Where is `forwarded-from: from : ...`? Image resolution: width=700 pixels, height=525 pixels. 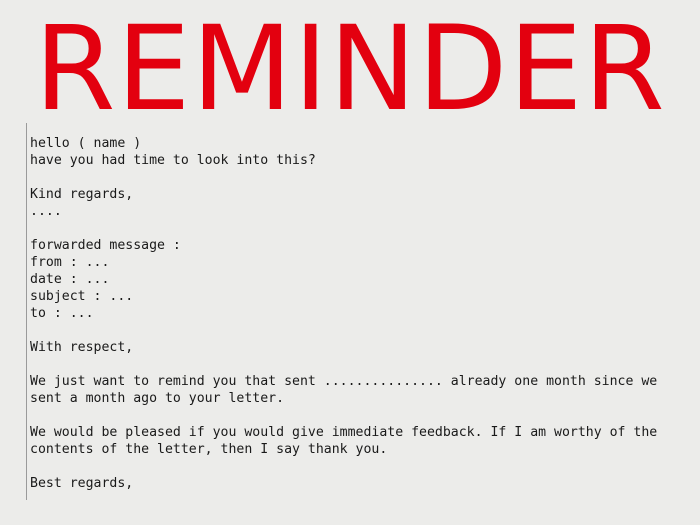
forwarded-from: from : ... is located at coordinates (70, 262).